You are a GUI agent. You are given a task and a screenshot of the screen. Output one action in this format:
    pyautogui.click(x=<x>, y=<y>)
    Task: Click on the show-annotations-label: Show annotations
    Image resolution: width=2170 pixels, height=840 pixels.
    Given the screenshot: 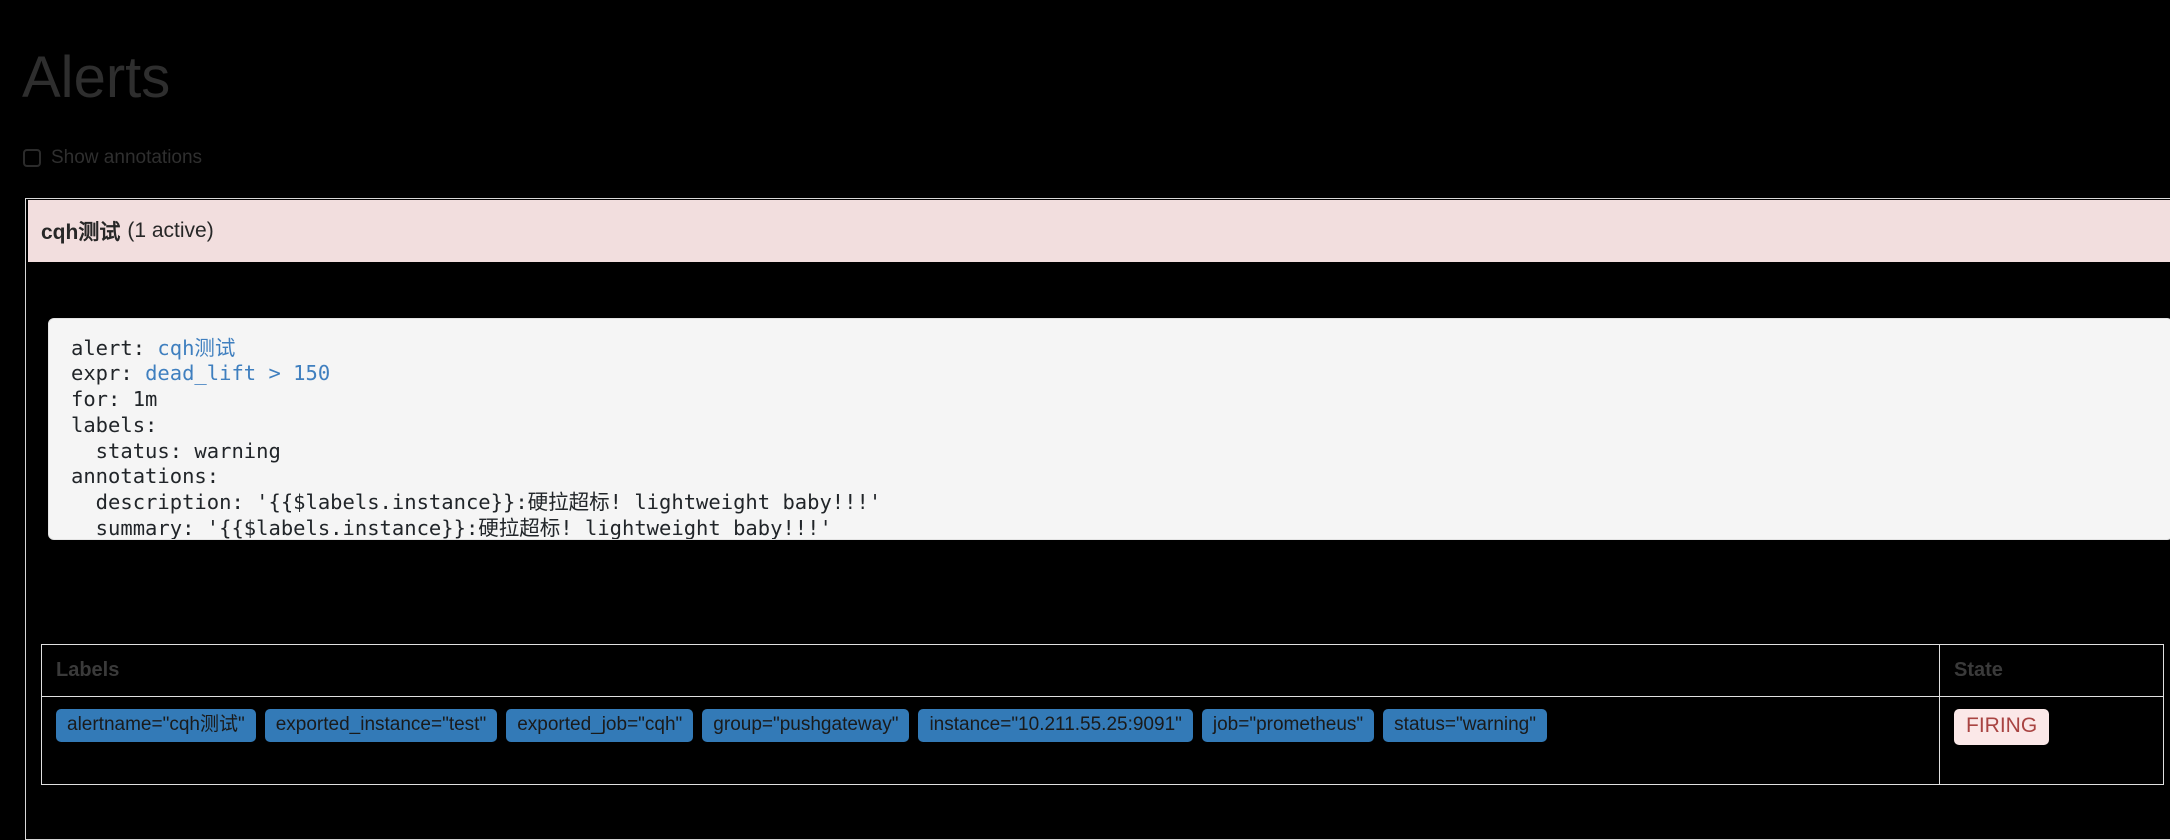 What is the action you would take?
    pyautogui.click(x=127, y=157)
    